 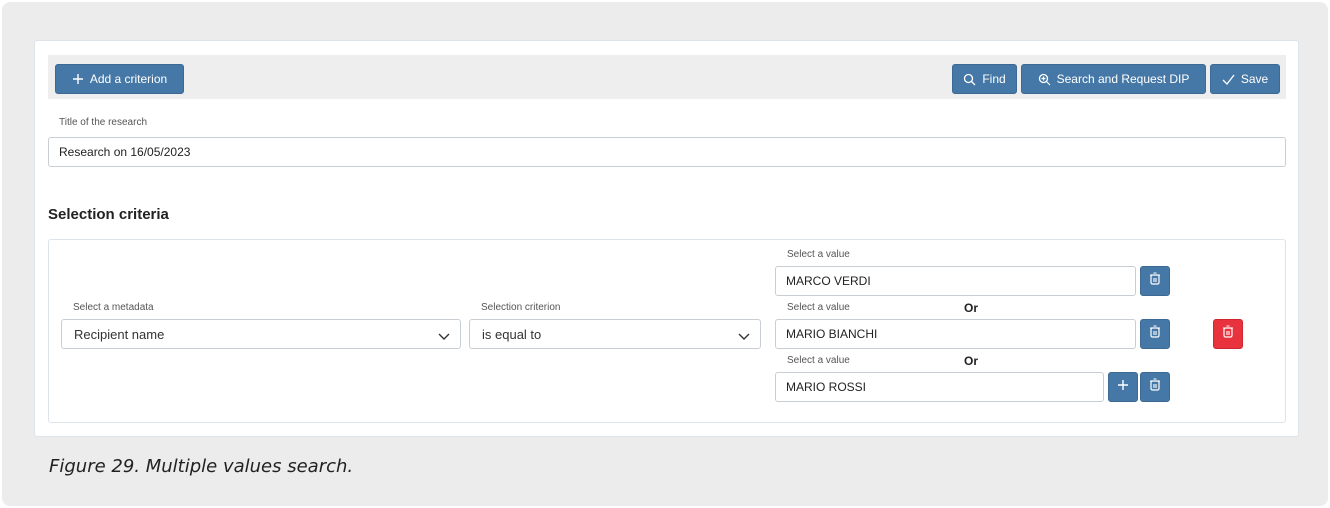 What do you see at coordinates (1123, 79) in the screenshot?
I see `search-dip-label: Search and Request DIP` at bounding box center [1123, 79].